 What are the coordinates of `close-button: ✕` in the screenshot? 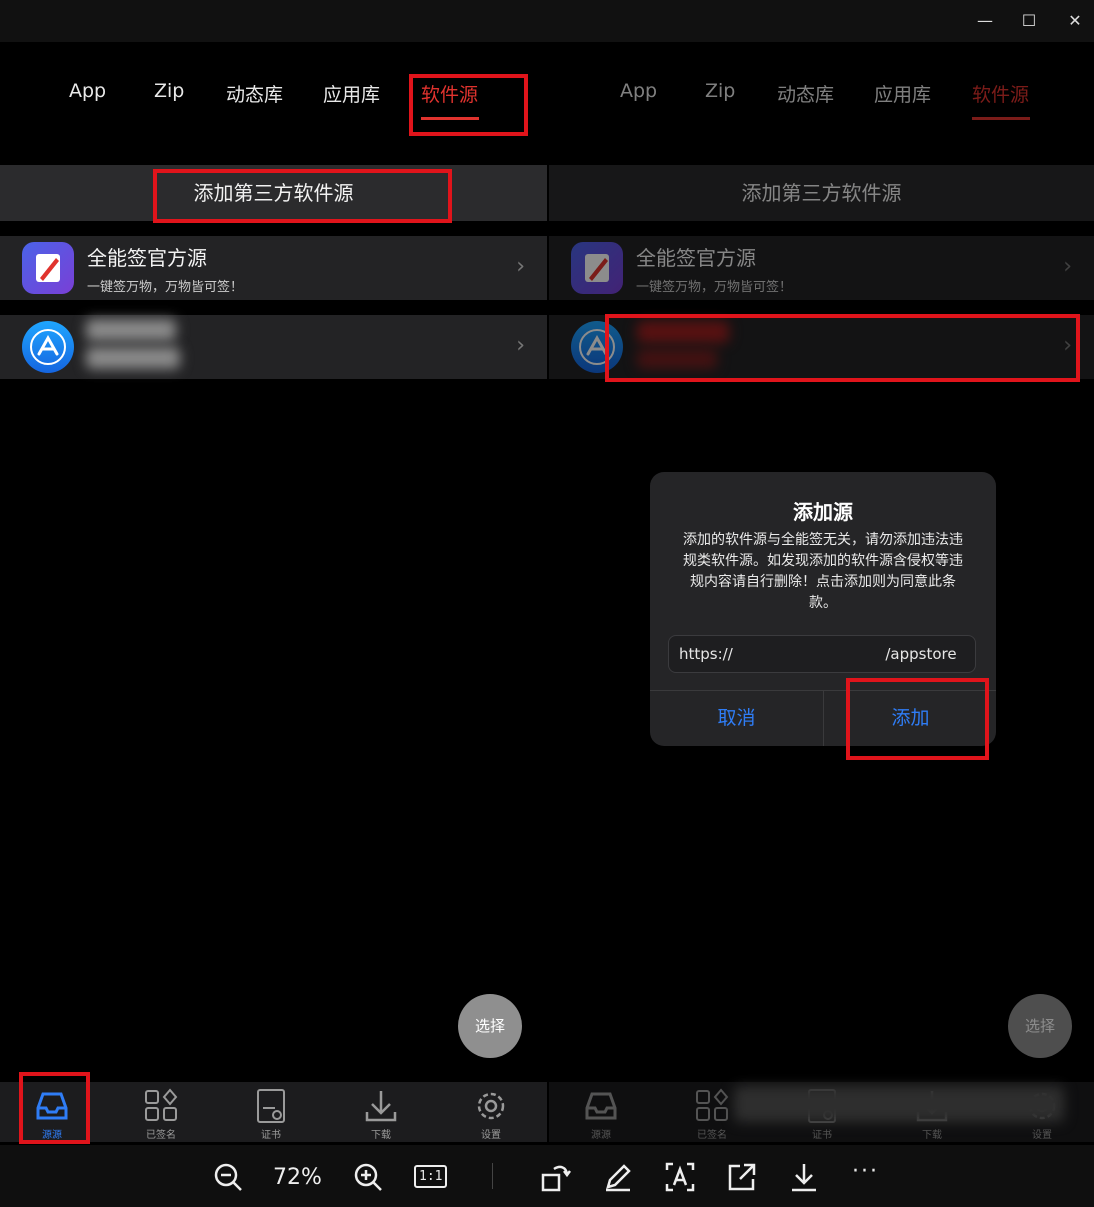 It's located at (1075, 21).